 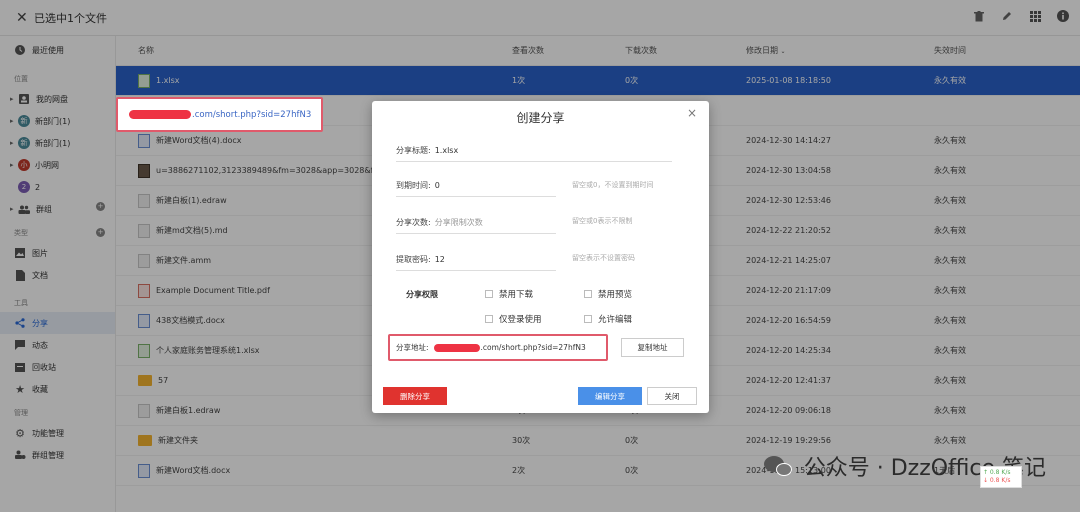 I want to click on close-icon: ×, so click(x=692, y=113).